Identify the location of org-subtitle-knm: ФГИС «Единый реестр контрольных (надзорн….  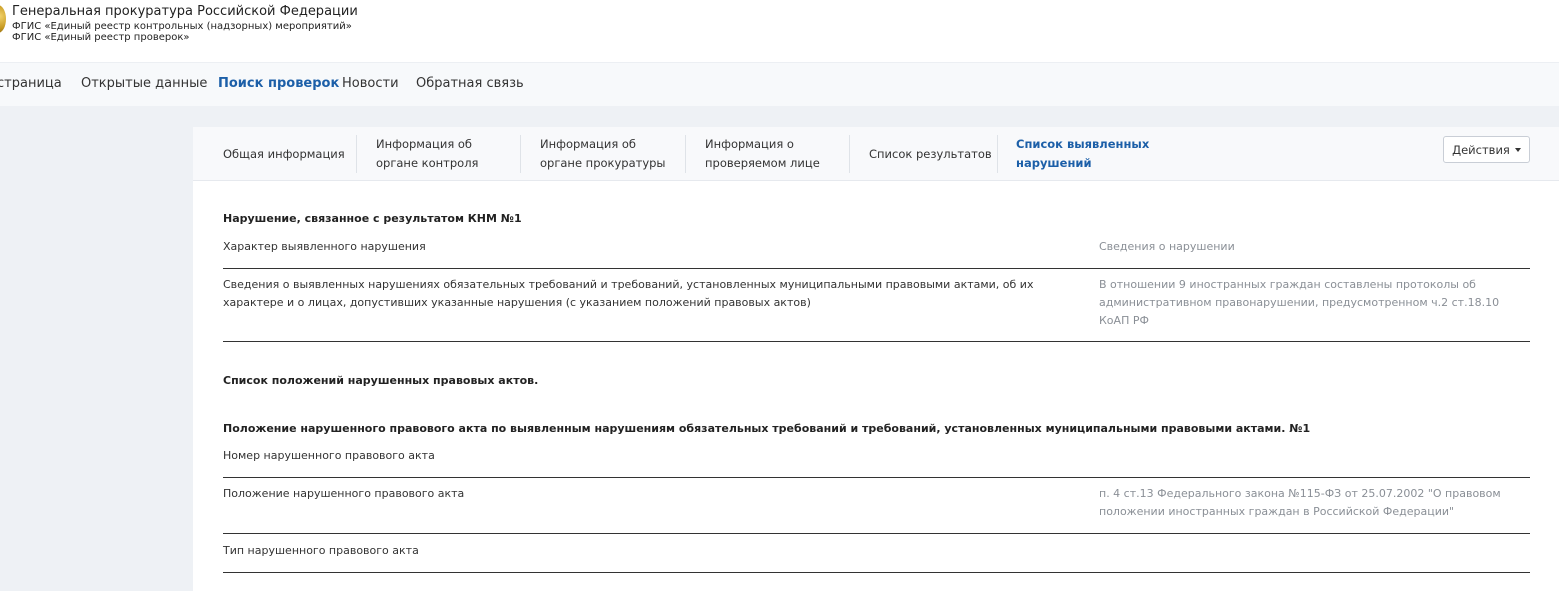
(182, 26).